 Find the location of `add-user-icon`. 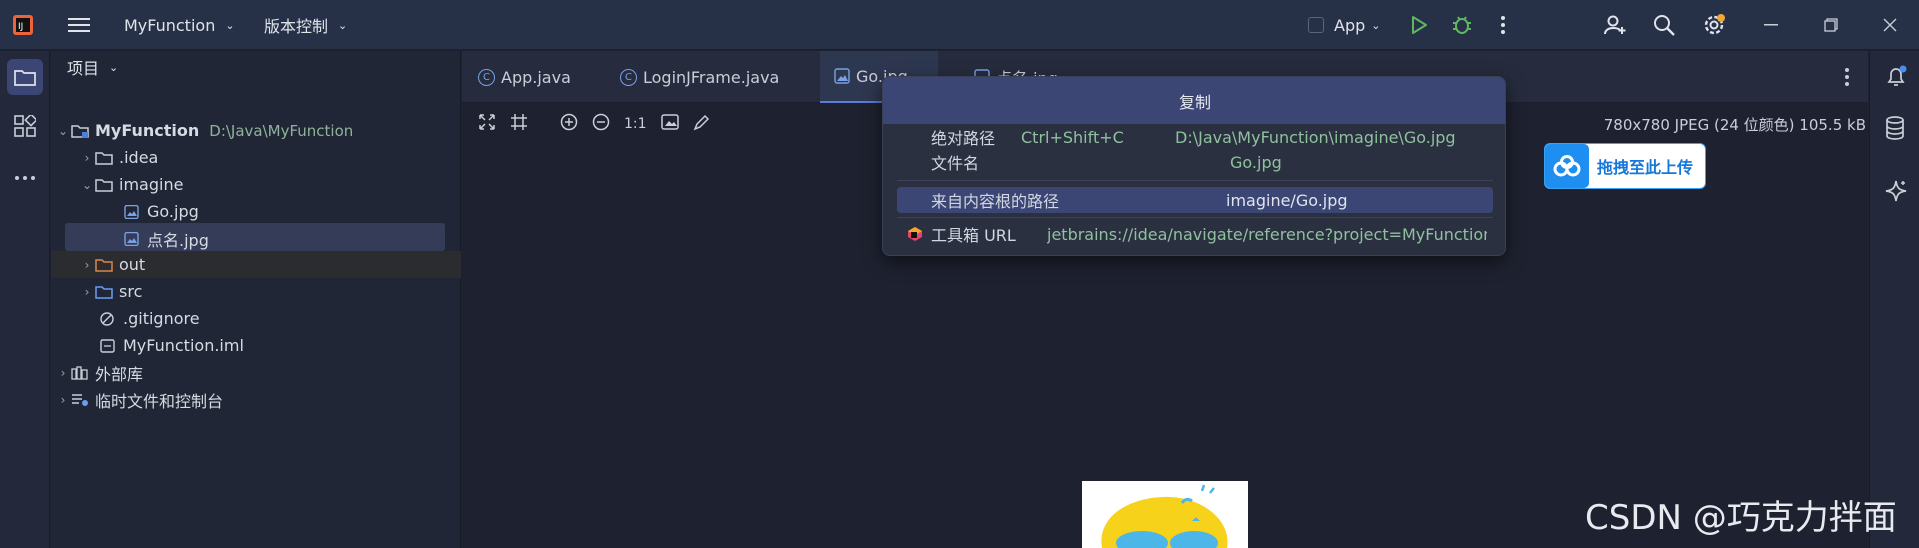

add-user-icon is located at coordinates (1615, 25).